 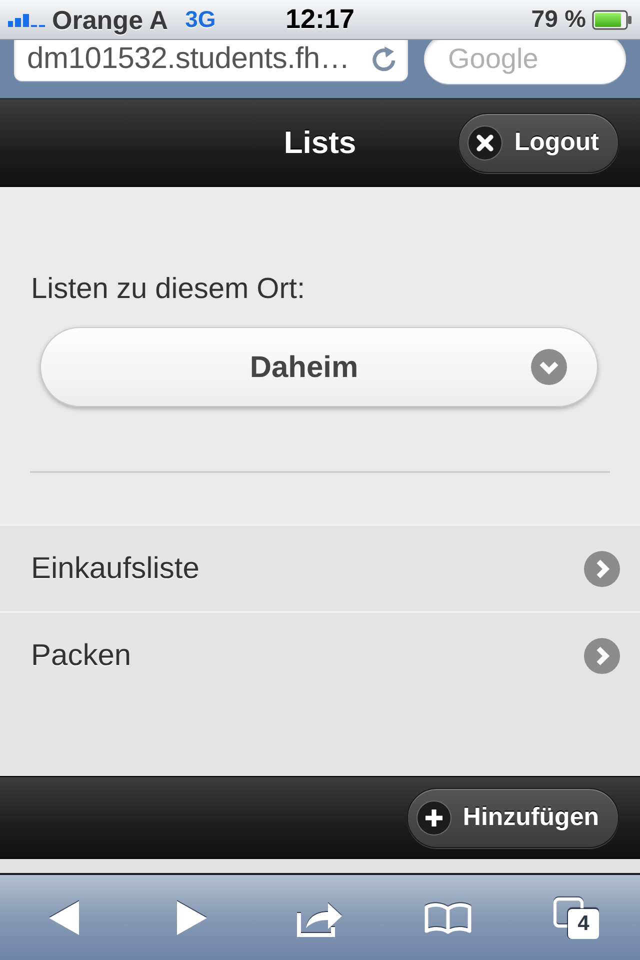 I want to click on carrier-name: Orange A, so click(x=110, y=19).